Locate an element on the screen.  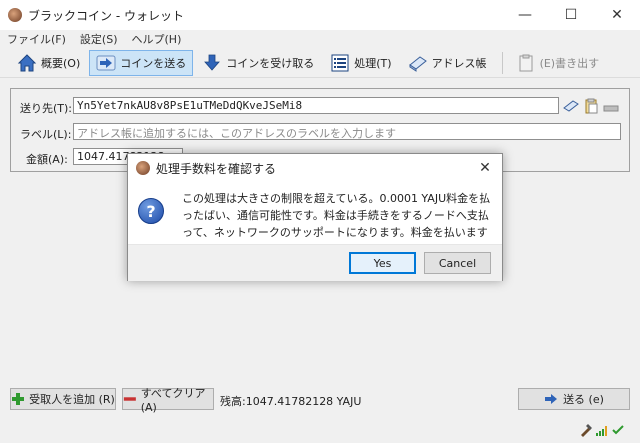
address-book-tab: アドレス帳 is located at coordinates (447, 63).